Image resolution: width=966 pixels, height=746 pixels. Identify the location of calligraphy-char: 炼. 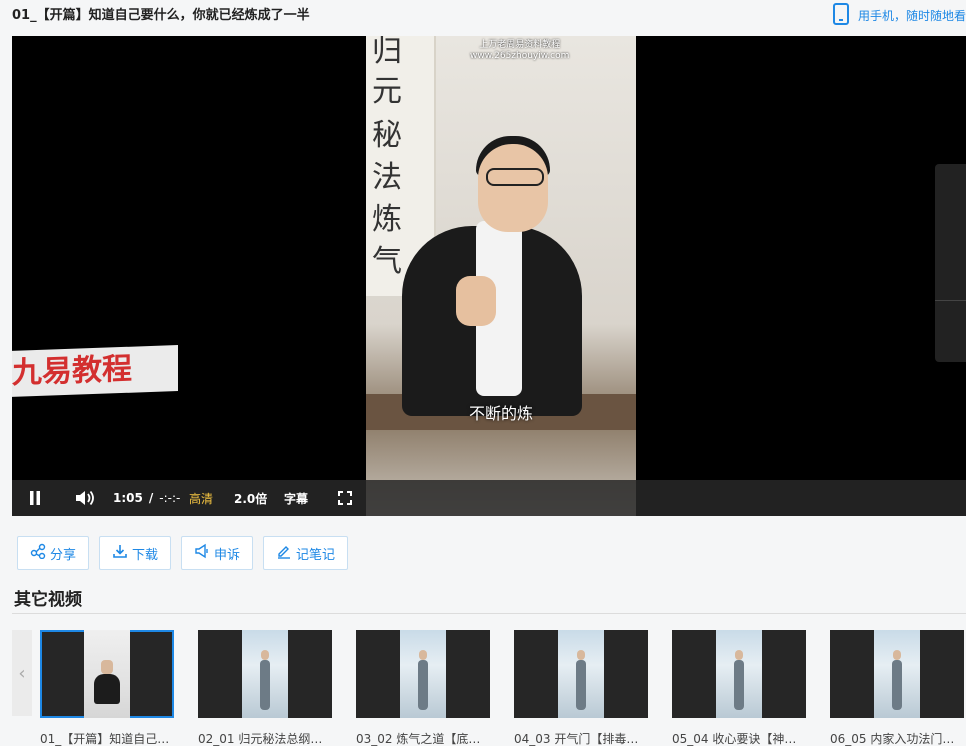
(387, 219).